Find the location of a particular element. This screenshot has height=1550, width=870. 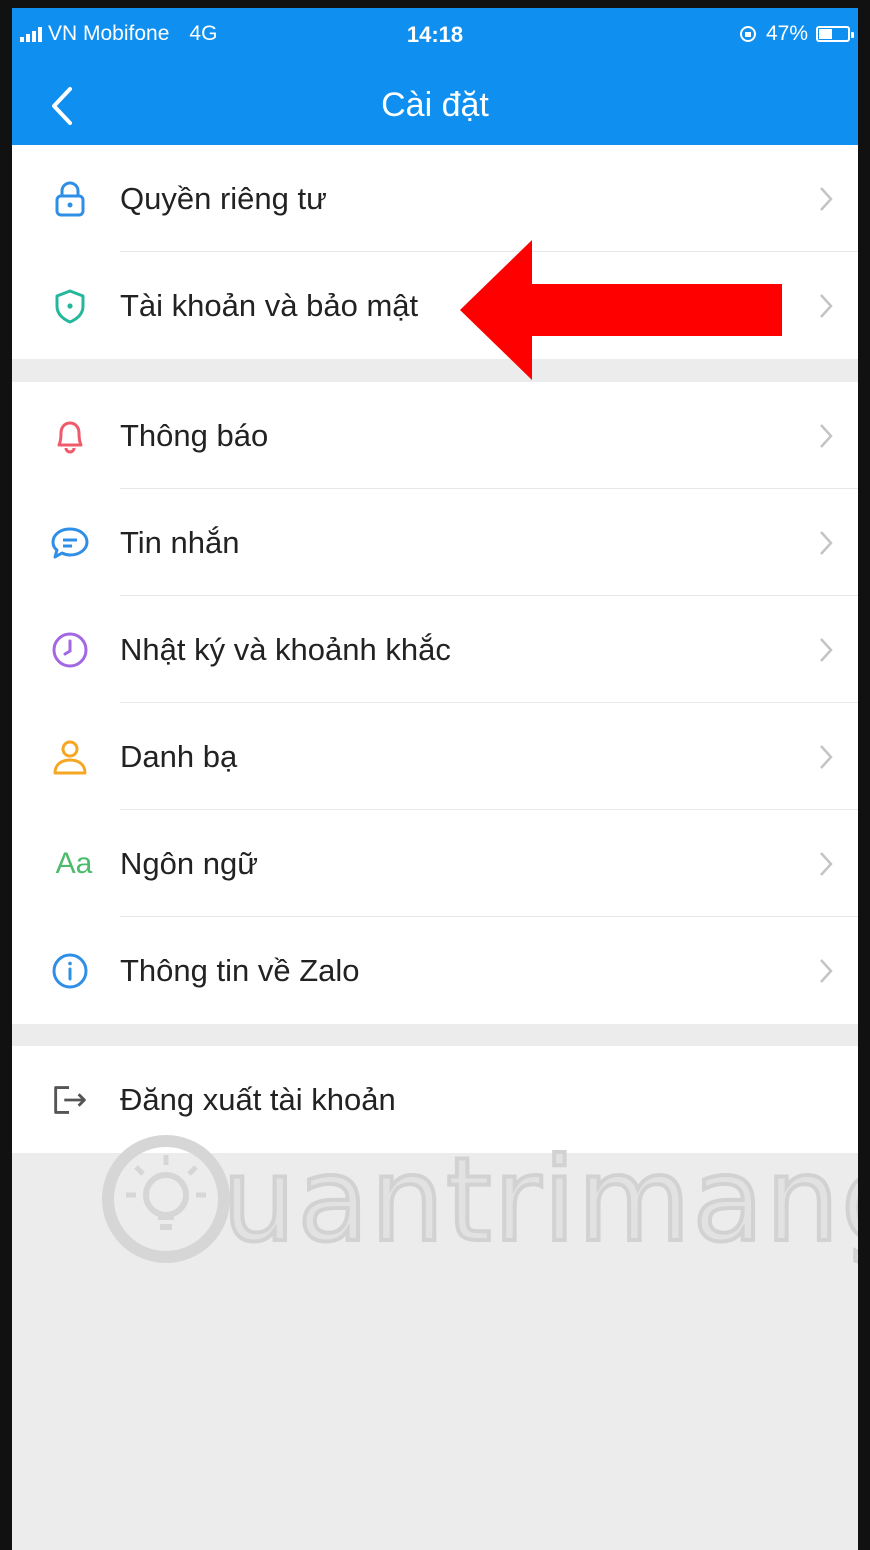

settings-item-timeline: Nhật ký và khoảnh khắc is located at coordinates (435, 649).